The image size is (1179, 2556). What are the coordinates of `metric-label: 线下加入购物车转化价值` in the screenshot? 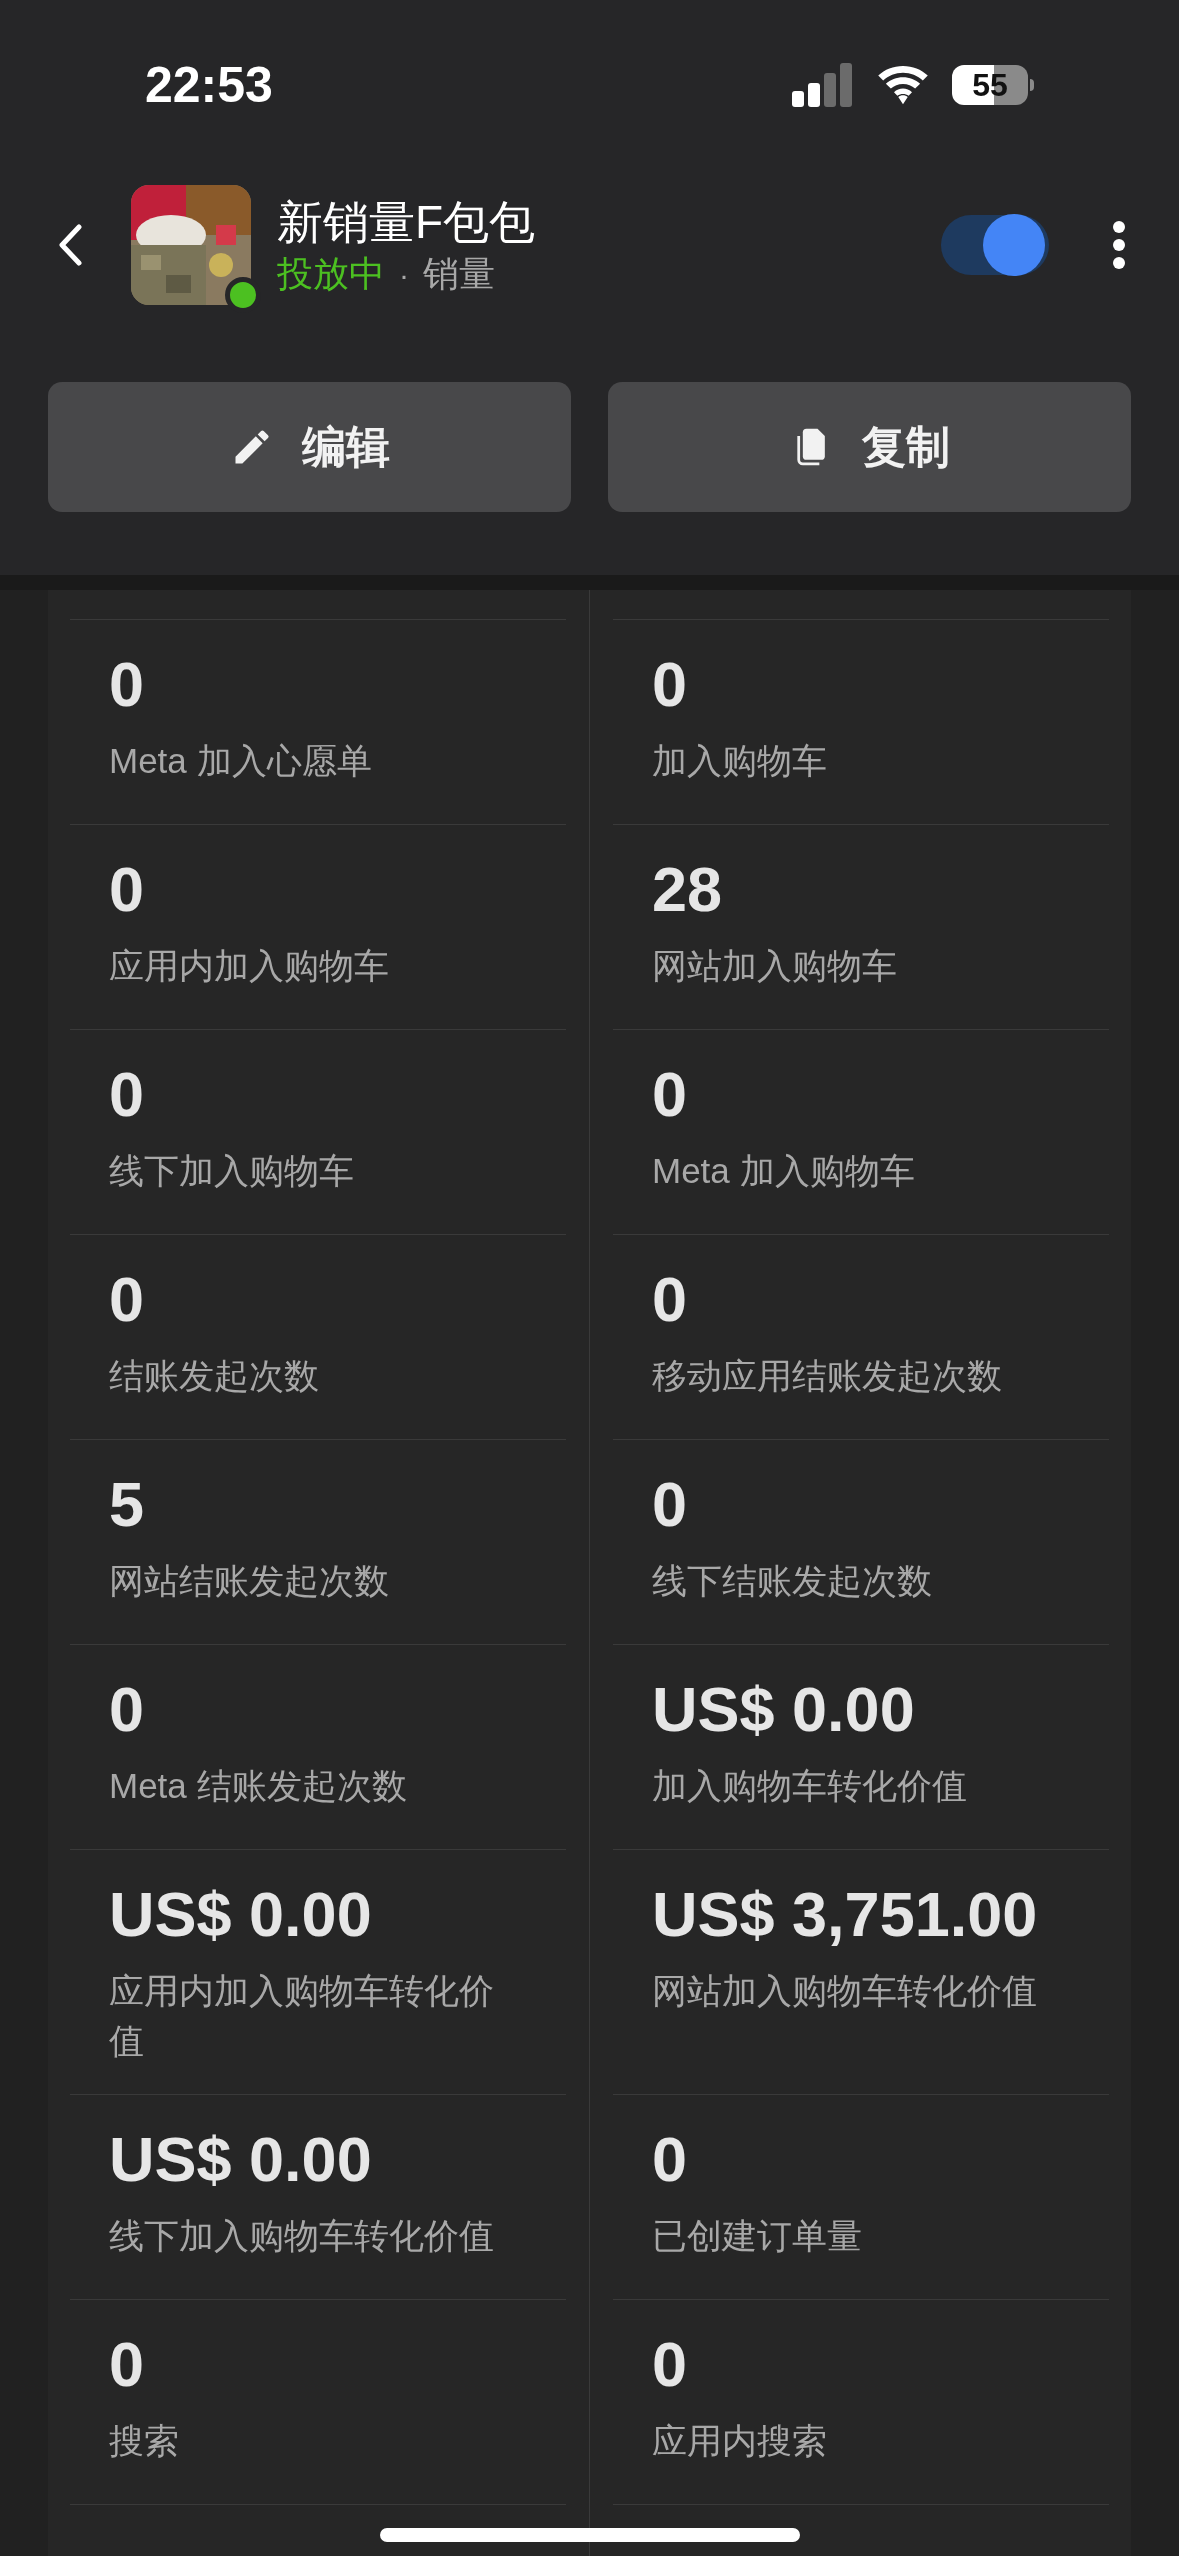 It's located at (302, 2236).